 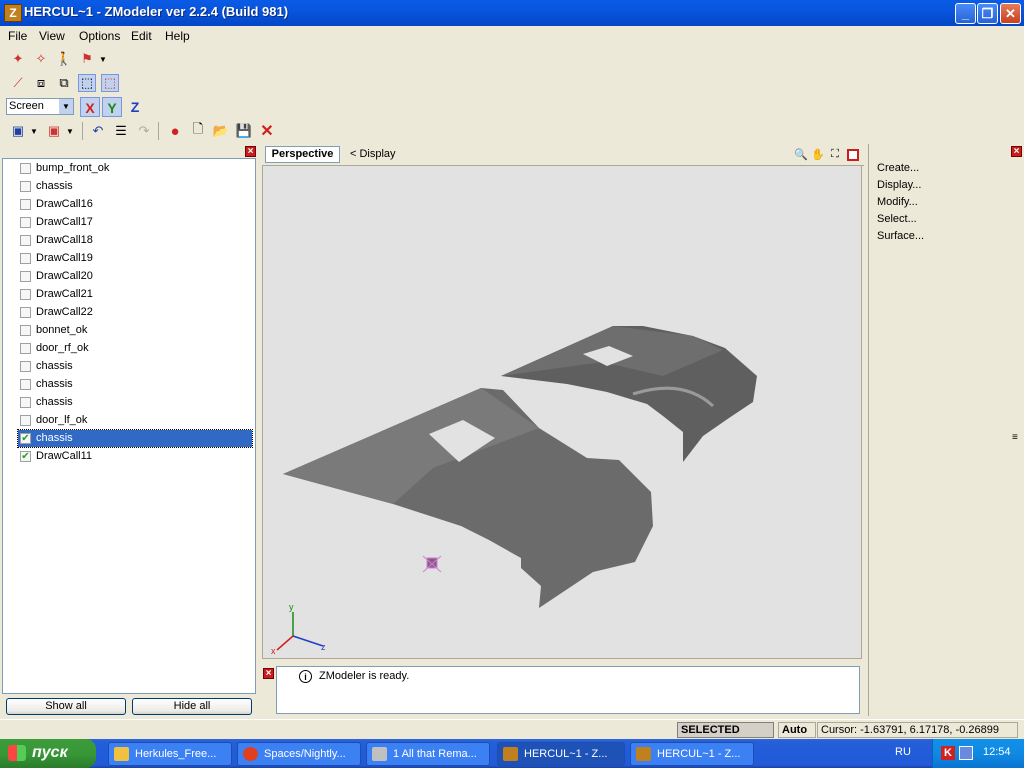 I want to click on axis-z-button: Z, so click(x=135, y=107).